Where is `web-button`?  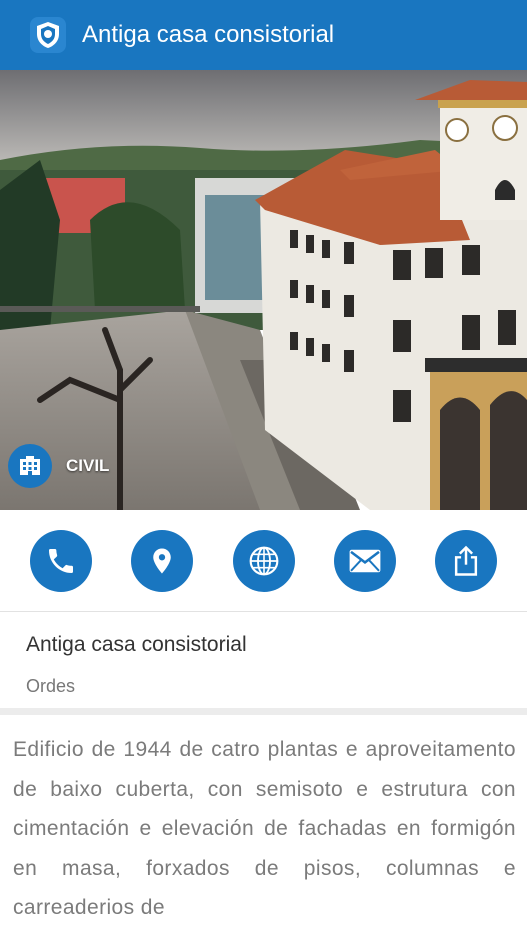 web-button is located at coordinates (264, 561).